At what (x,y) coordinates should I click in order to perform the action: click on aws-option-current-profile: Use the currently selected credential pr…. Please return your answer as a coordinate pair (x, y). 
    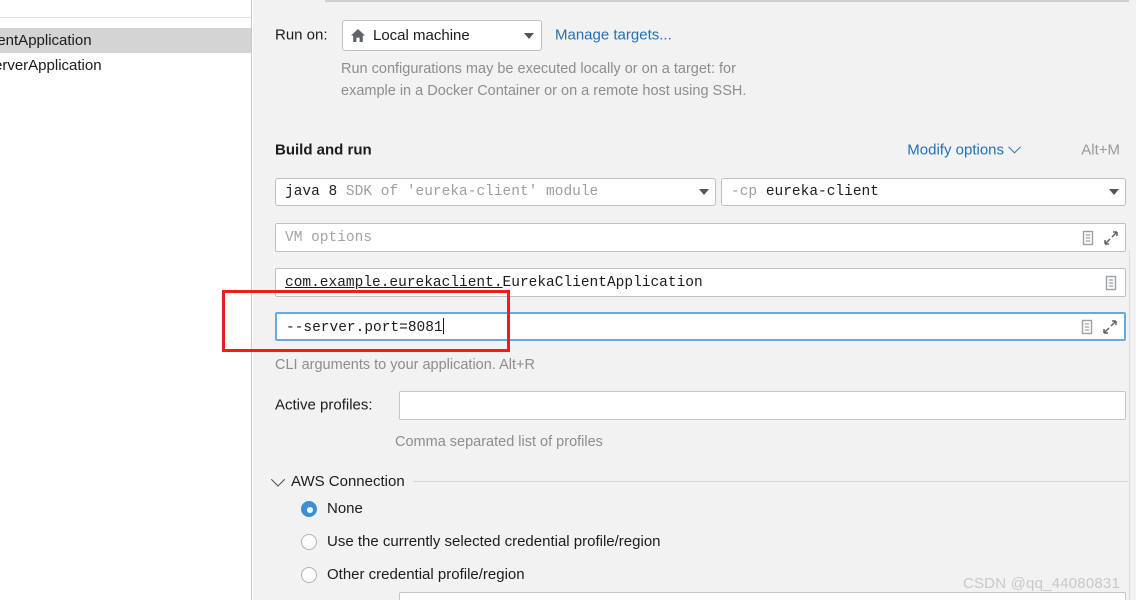
    Looking at the image, I should click on (481, 541).